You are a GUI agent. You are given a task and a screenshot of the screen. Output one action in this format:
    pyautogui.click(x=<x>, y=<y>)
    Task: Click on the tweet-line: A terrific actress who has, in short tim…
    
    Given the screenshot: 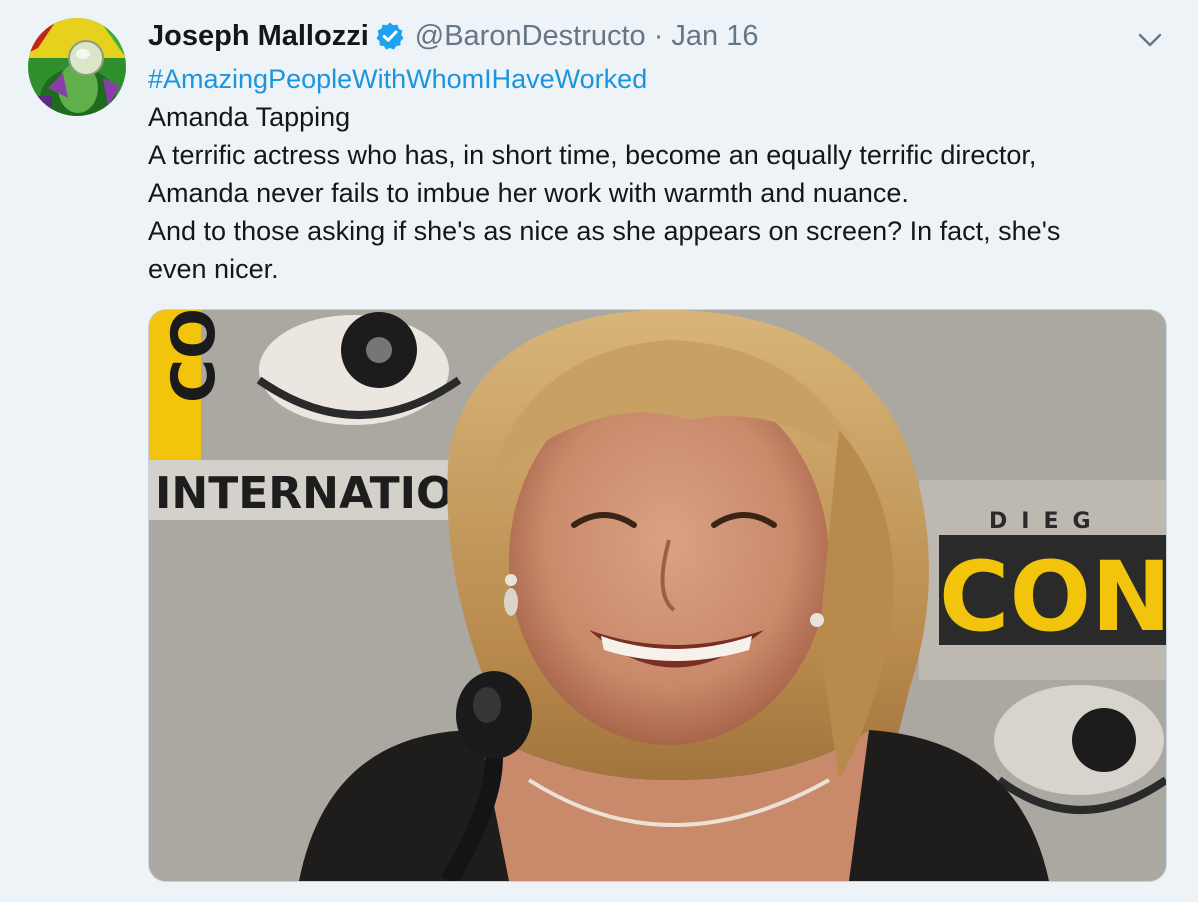 What is the action you would take?
    pyautogui.click(x=592, y=155)
    